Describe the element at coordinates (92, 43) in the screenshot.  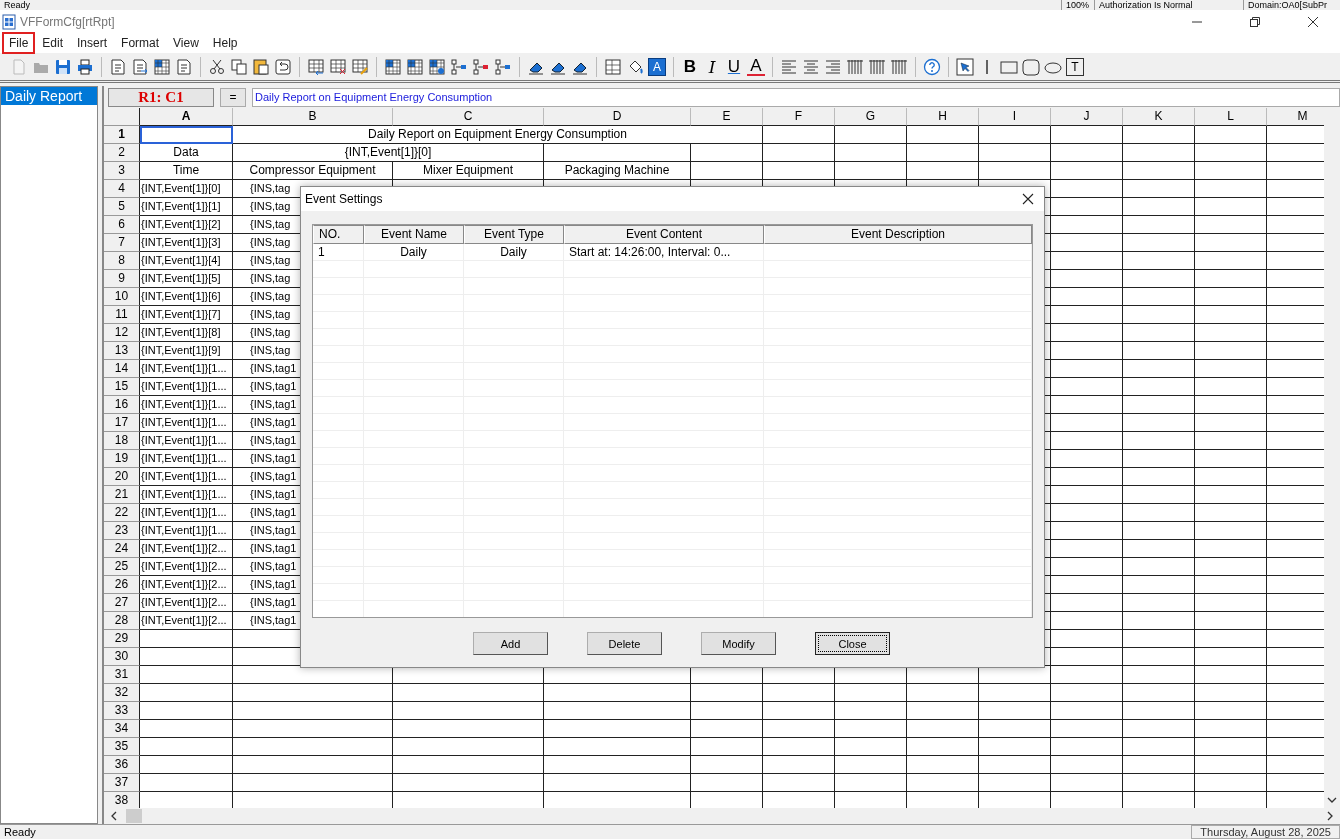
I see `menu-item: Insert` at that location.